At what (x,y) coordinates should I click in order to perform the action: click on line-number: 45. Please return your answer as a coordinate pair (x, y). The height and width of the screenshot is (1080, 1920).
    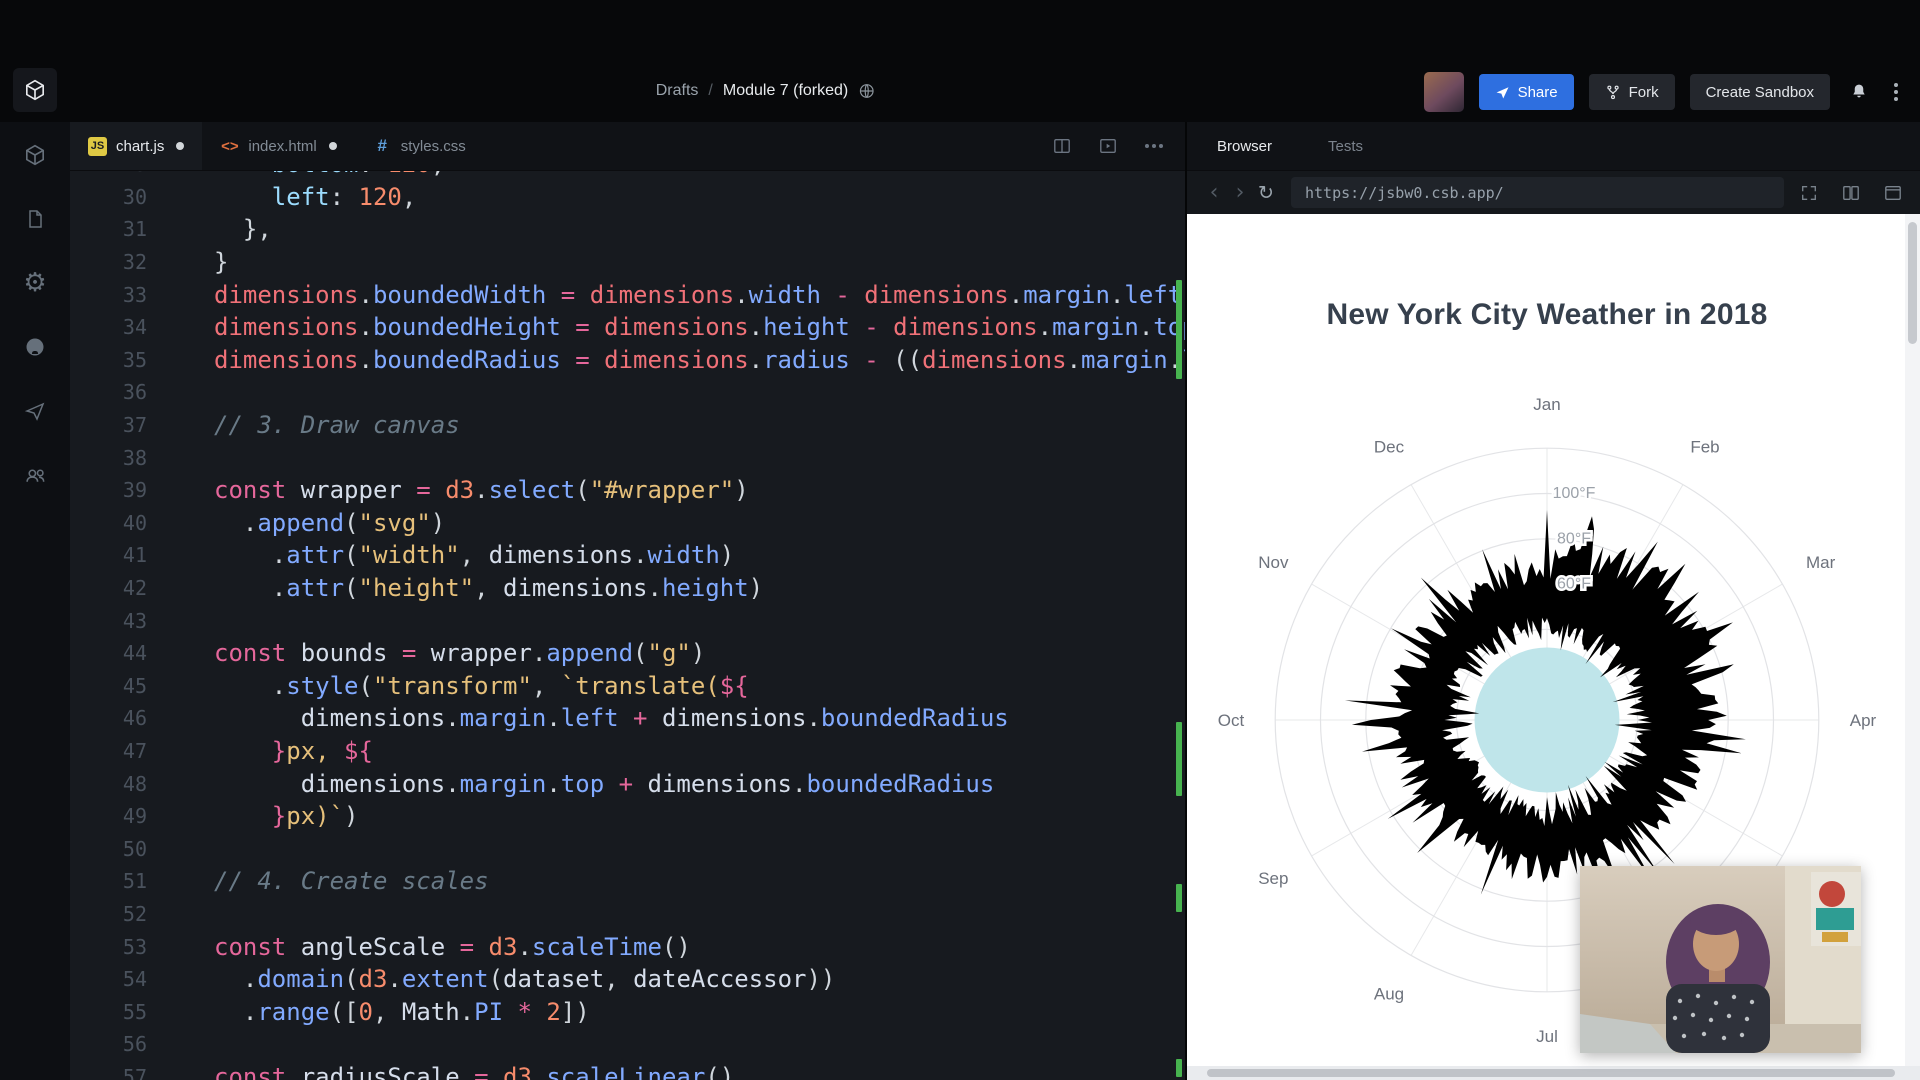
    Looking at the image, I should click on (134, 685).